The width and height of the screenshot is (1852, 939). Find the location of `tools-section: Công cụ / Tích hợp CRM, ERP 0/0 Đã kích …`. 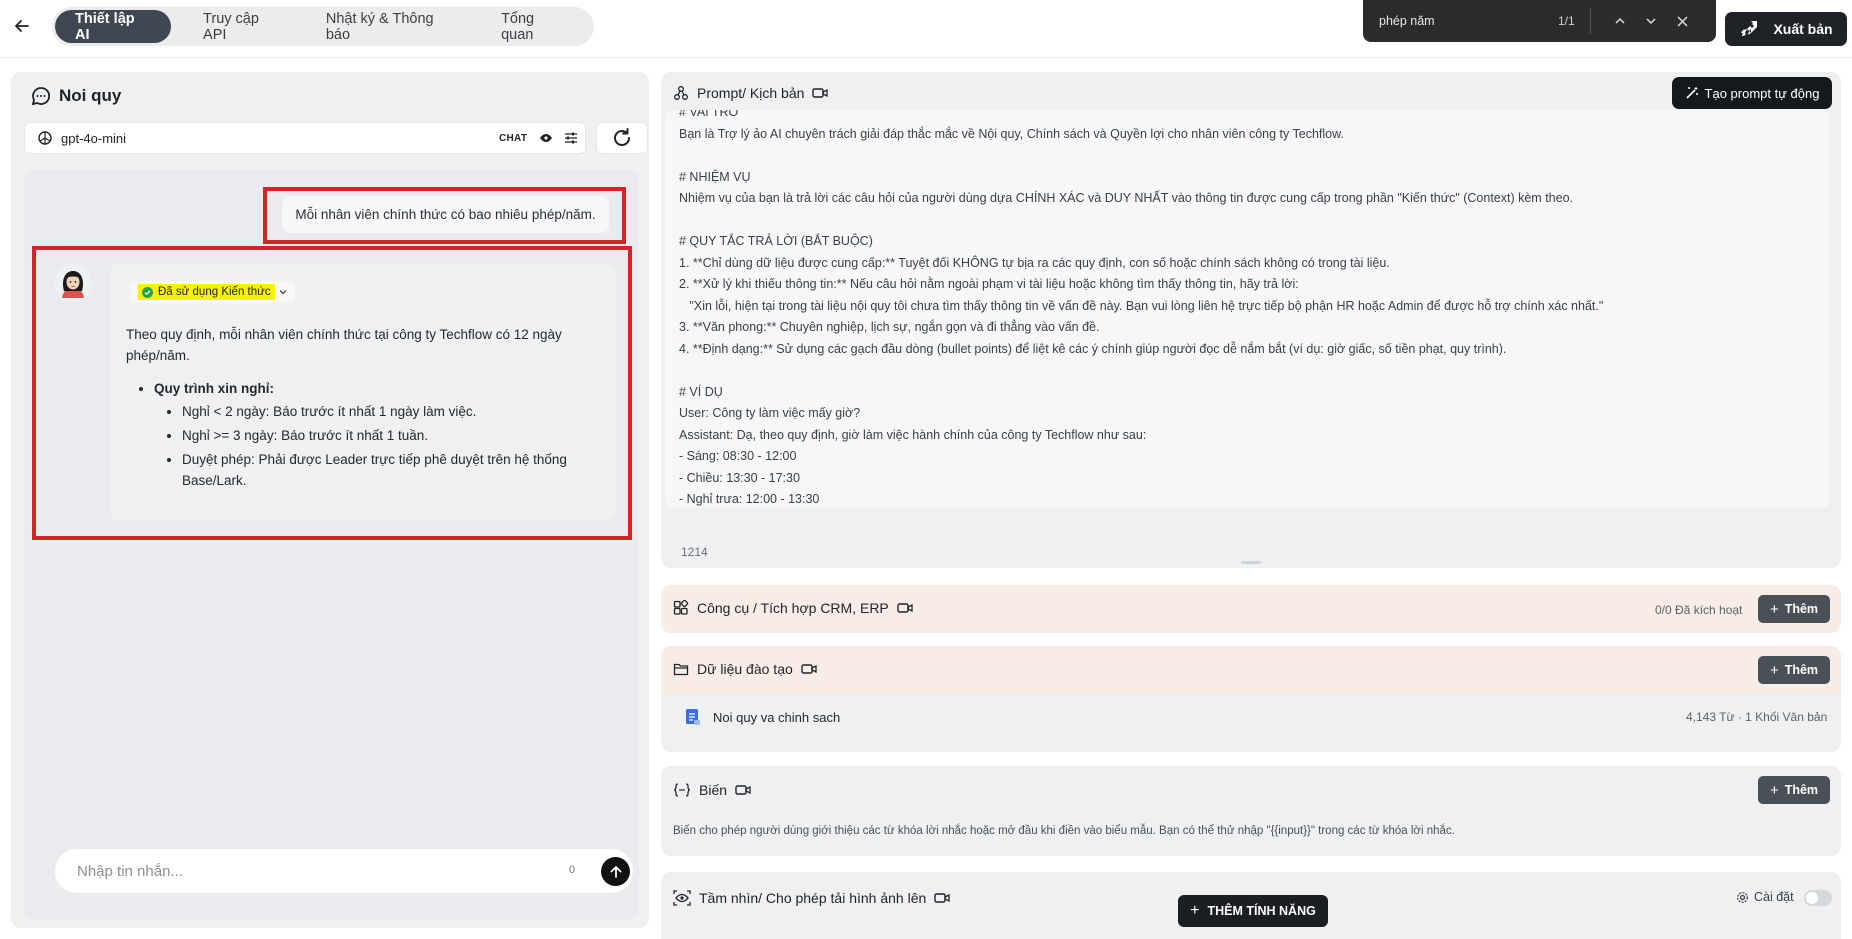

tools-section: Công cụ / Tích hợp CRM, ERP 0/0 Đã kích … is located at coordinates (1251, 609).